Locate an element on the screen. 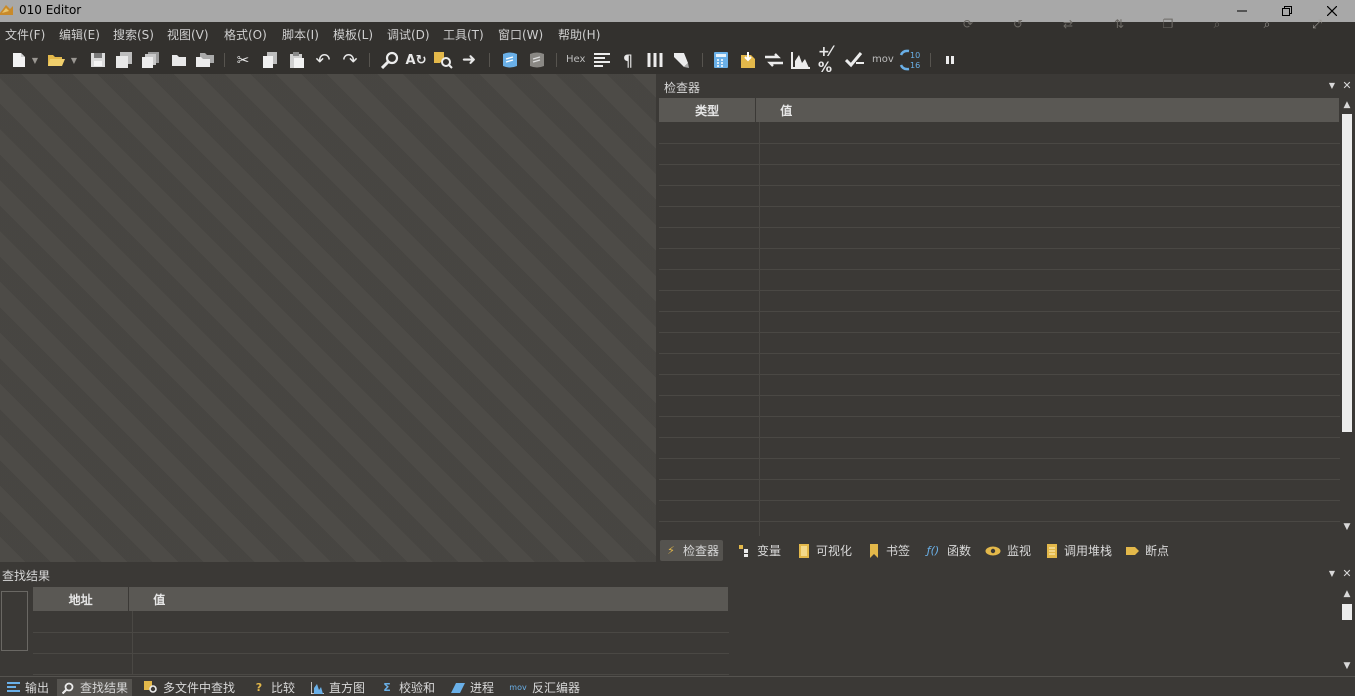 The image size is (1355, 696). verify-button is located at coordinates (855, 60).